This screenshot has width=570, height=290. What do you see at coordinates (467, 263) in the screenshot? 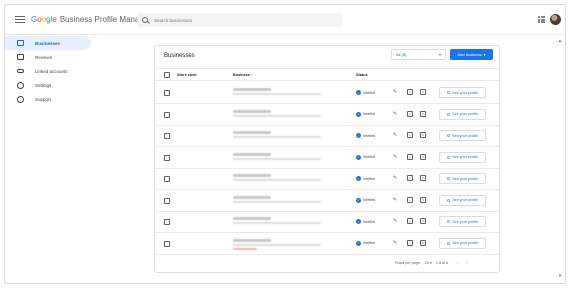
I see `chevron-right-icon: ›` at bounding box center [467, 263].